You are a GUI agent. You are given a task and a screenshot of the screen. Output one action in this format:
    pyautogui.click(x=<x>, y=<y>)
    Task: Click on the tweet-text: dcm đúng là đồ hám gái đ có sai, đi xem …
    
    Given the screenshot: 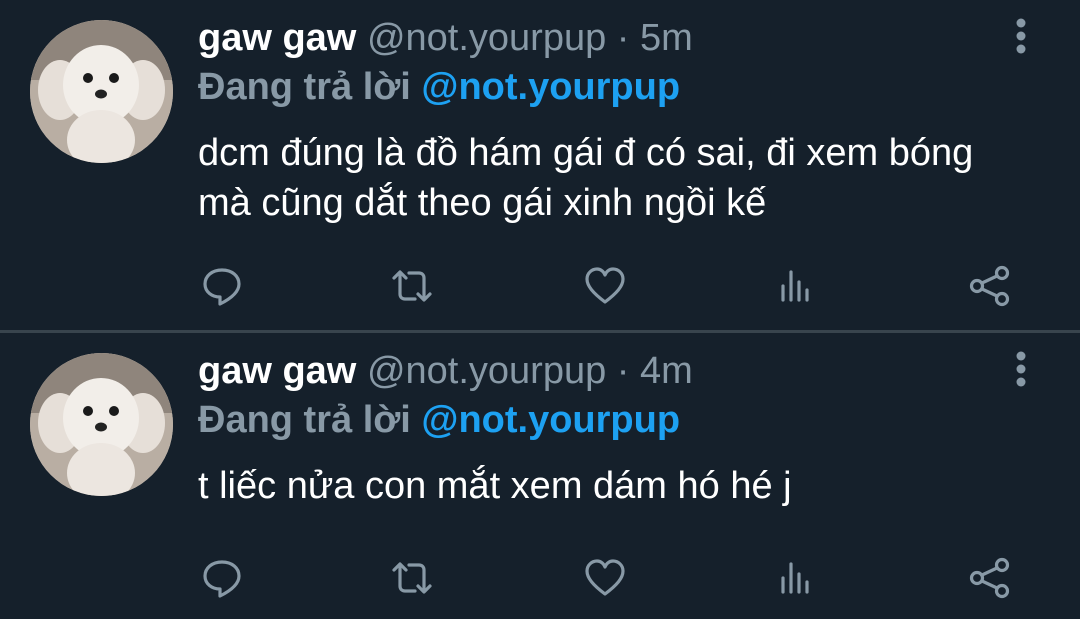 What is the action you would take?
    pyautogui.click(x=586, y=178)
    